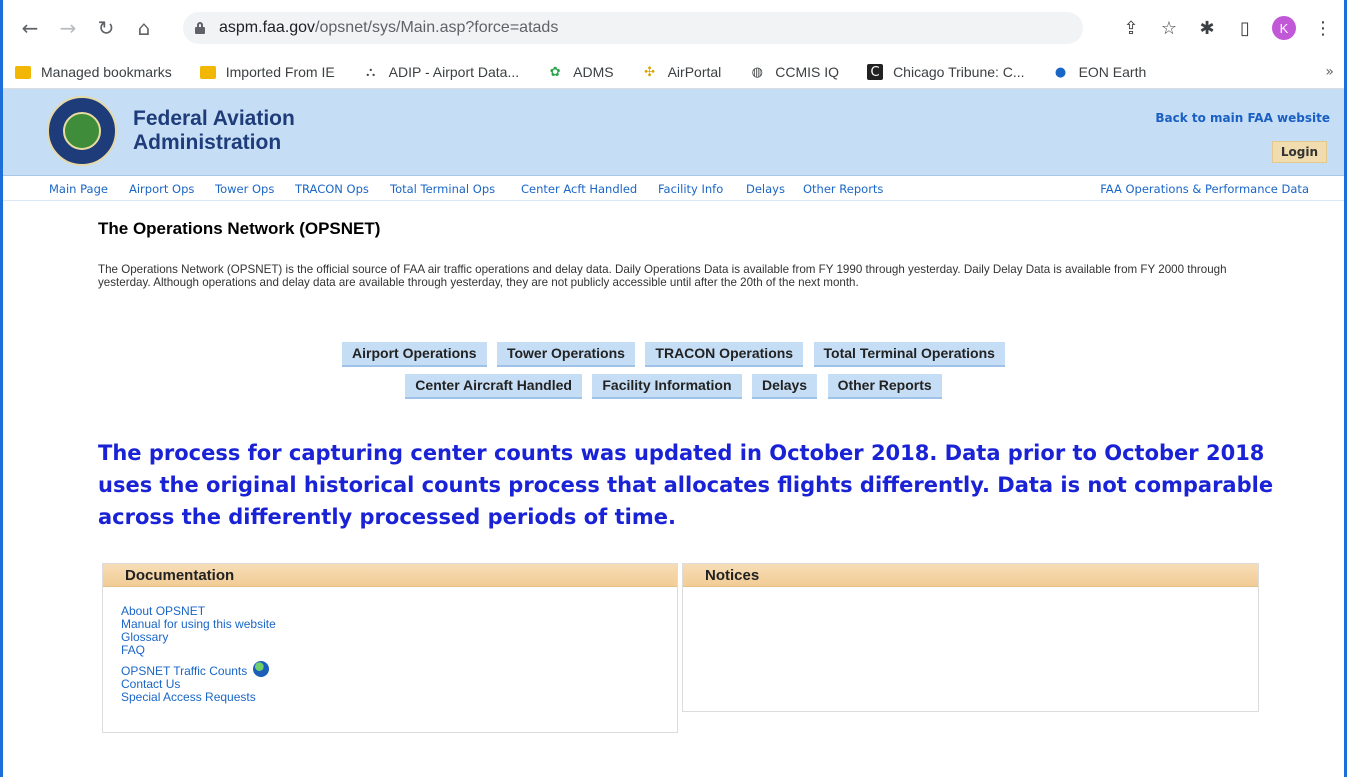  I want to click on reload-icon: ↻, so click(106, 28).